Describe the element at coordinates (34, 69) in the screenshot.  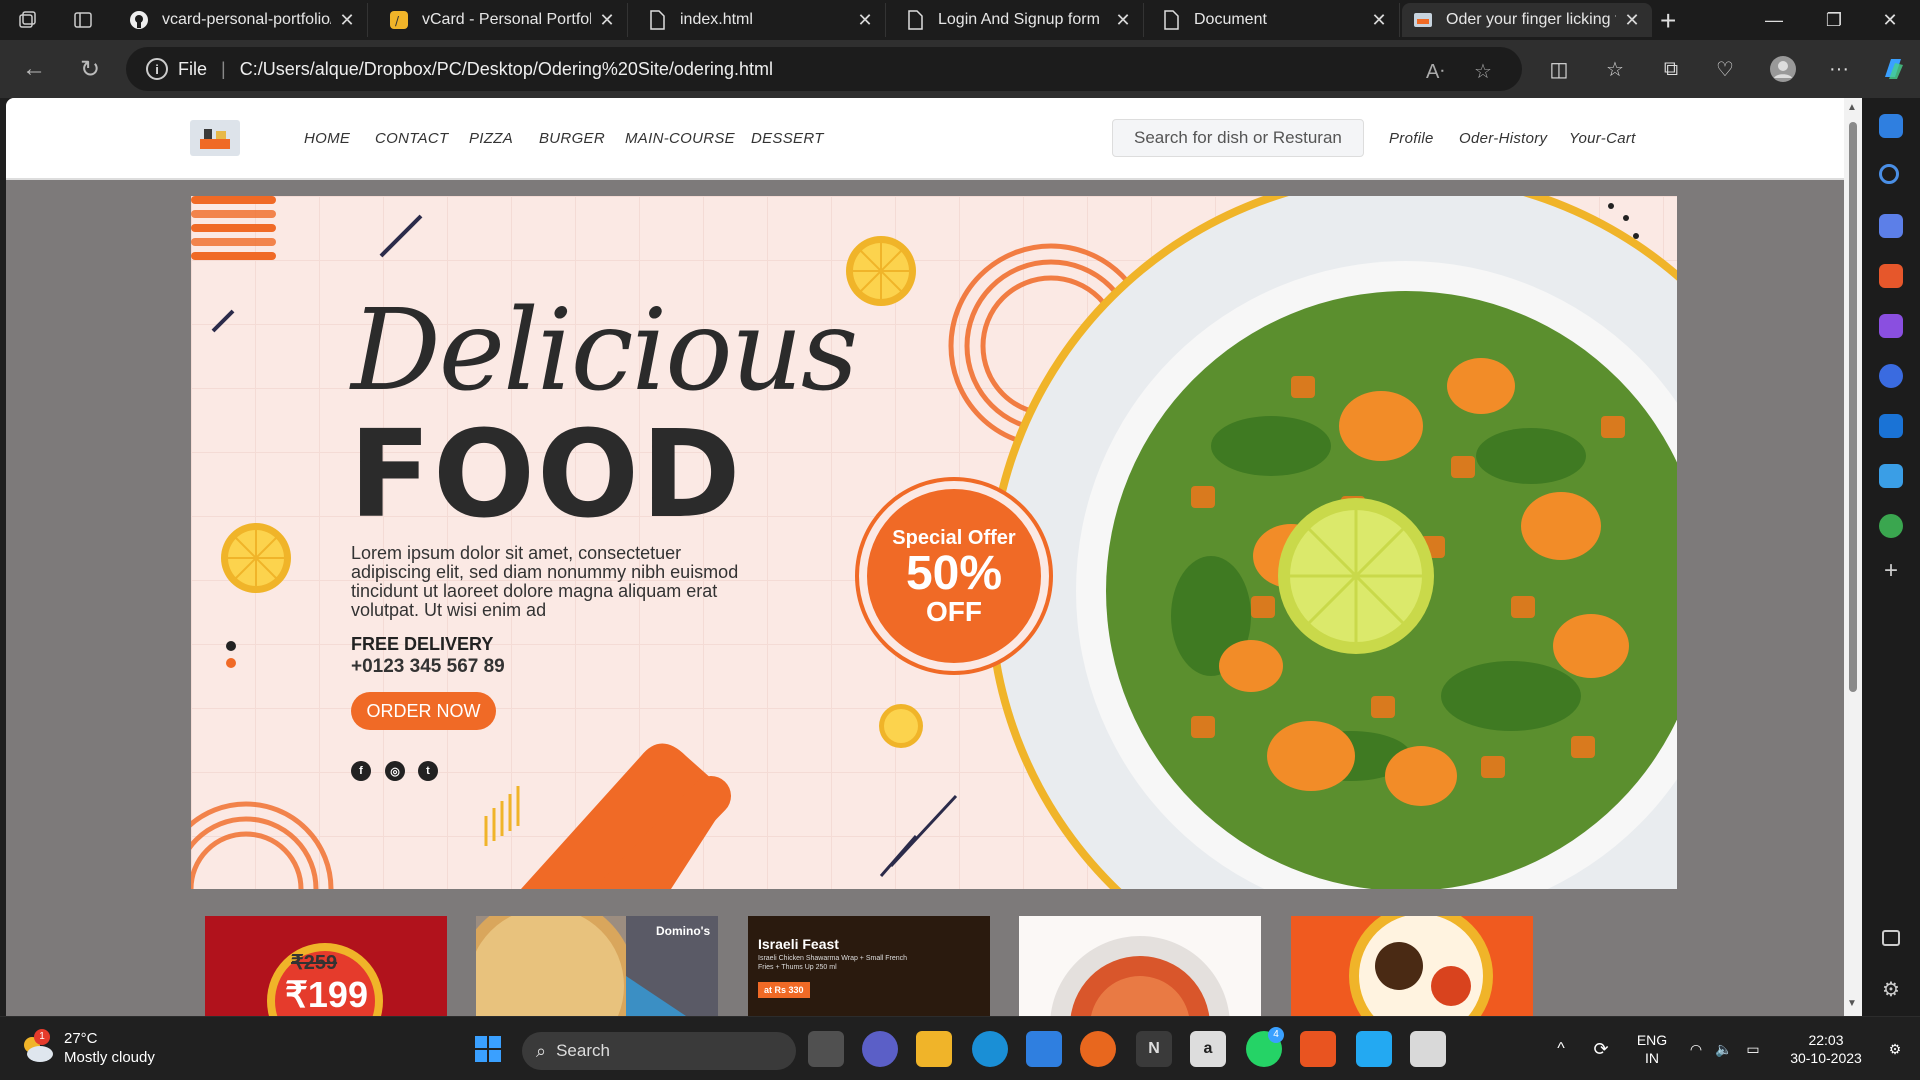
I see `back-icon: ←` at that location.